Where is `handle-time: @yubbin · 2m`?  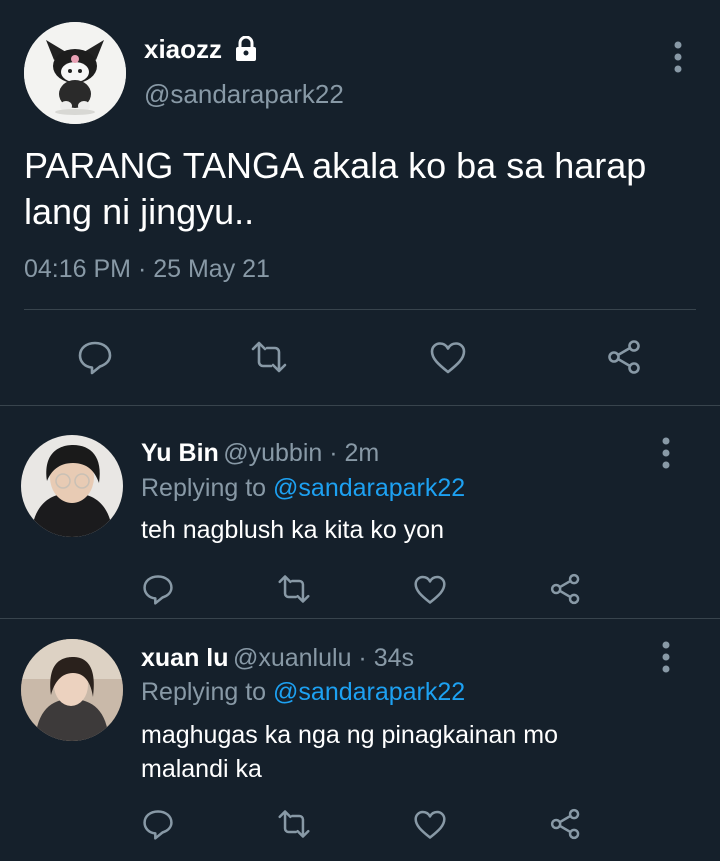
handle-time: @yubbin · 2m is located at coordinates (301, 453).